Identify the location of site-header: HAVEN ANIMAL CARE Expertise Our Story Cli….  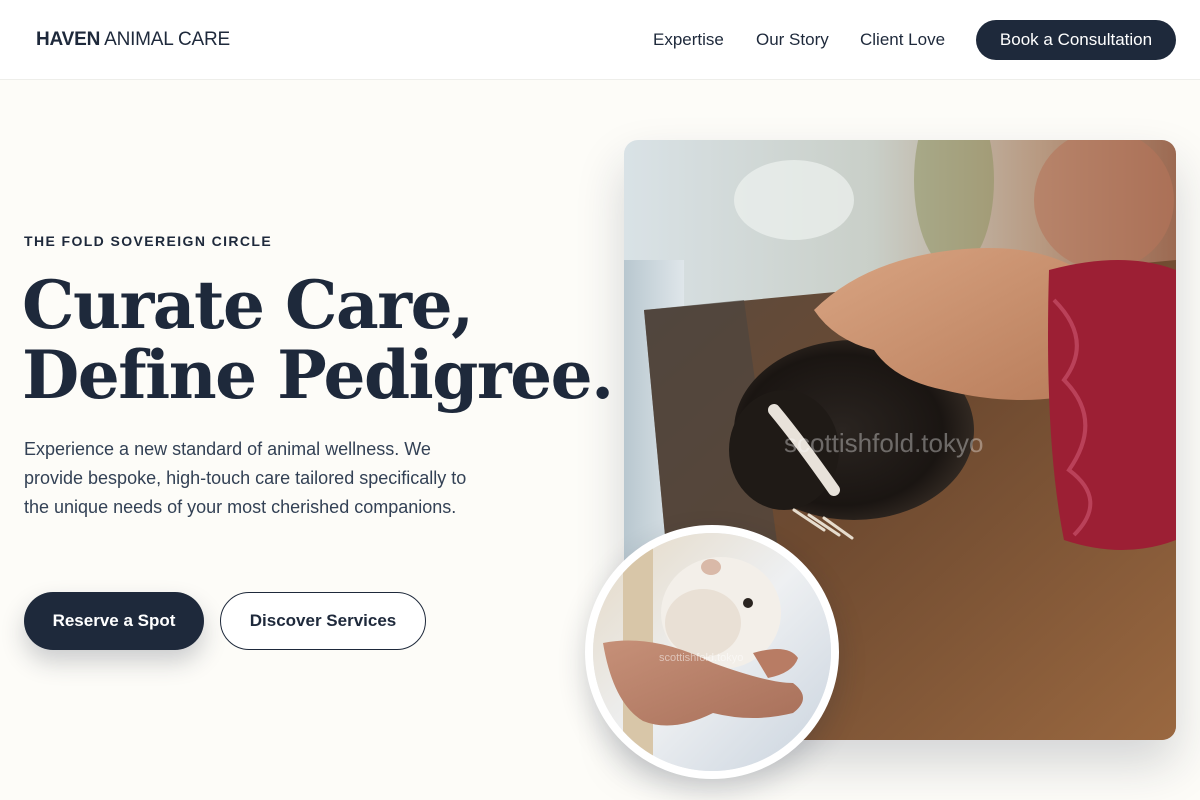
(600, 40).